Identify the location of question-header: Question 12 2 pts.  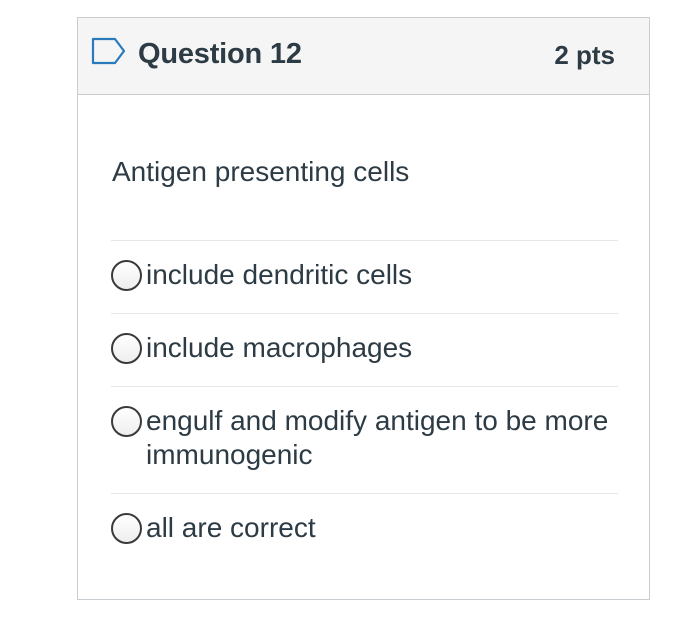
(363, 56).